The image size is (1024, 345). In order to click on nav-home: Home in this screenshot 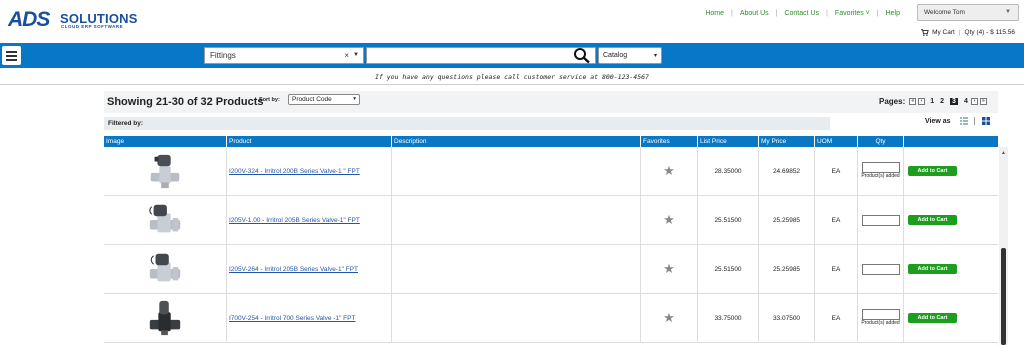, I will do `click(714, 13)`.